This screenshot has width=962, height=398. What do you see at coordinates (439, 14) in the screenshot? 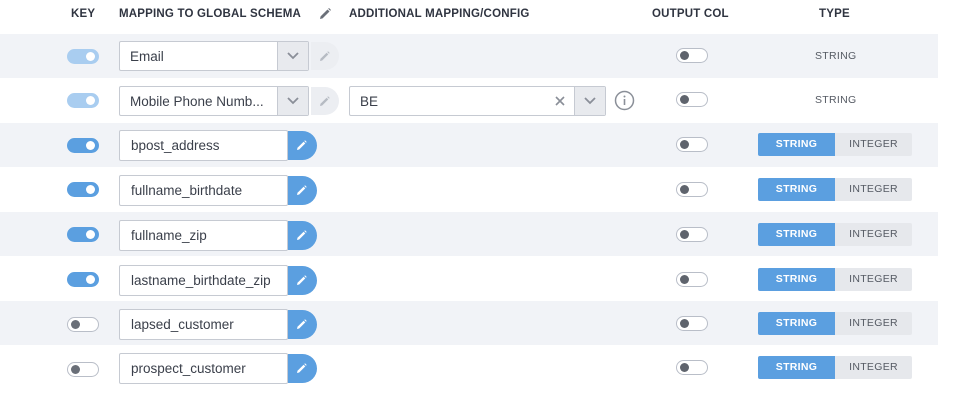
I see `header-additional: ADDITIONAL MAPPING/CONFIG` at bounding box center [439, 14].